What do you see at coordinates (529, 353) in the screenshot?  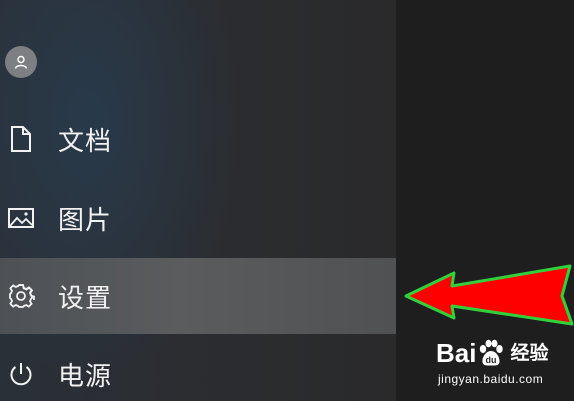 I see `watermark-jingyan-text: 经验` at bounding box center [529, 353].